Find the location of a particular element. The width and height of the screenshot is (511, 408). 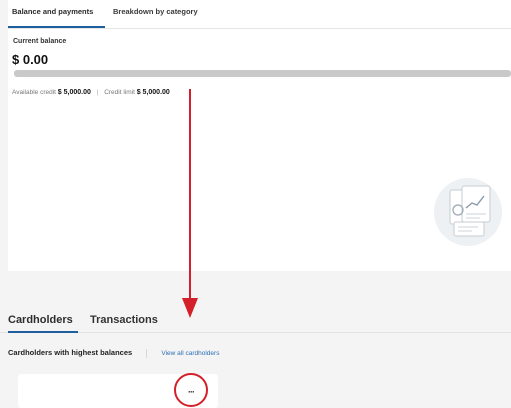

credit-limit-label: Credit limit is located at coordinates (119, 92).